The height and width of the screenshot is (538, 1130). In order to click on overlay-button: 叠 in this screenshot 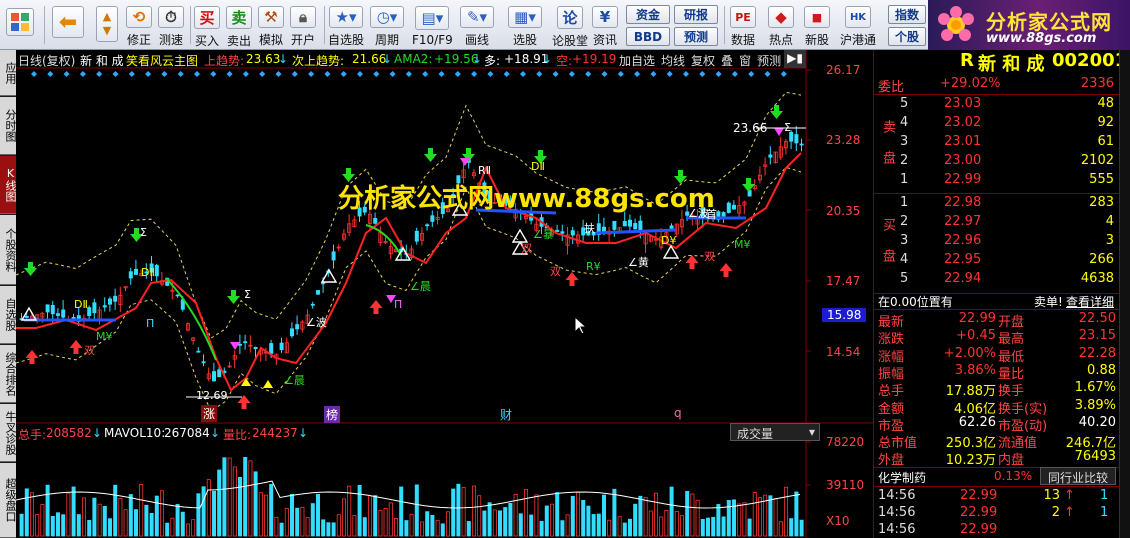, I will do `click(727, 59)`.